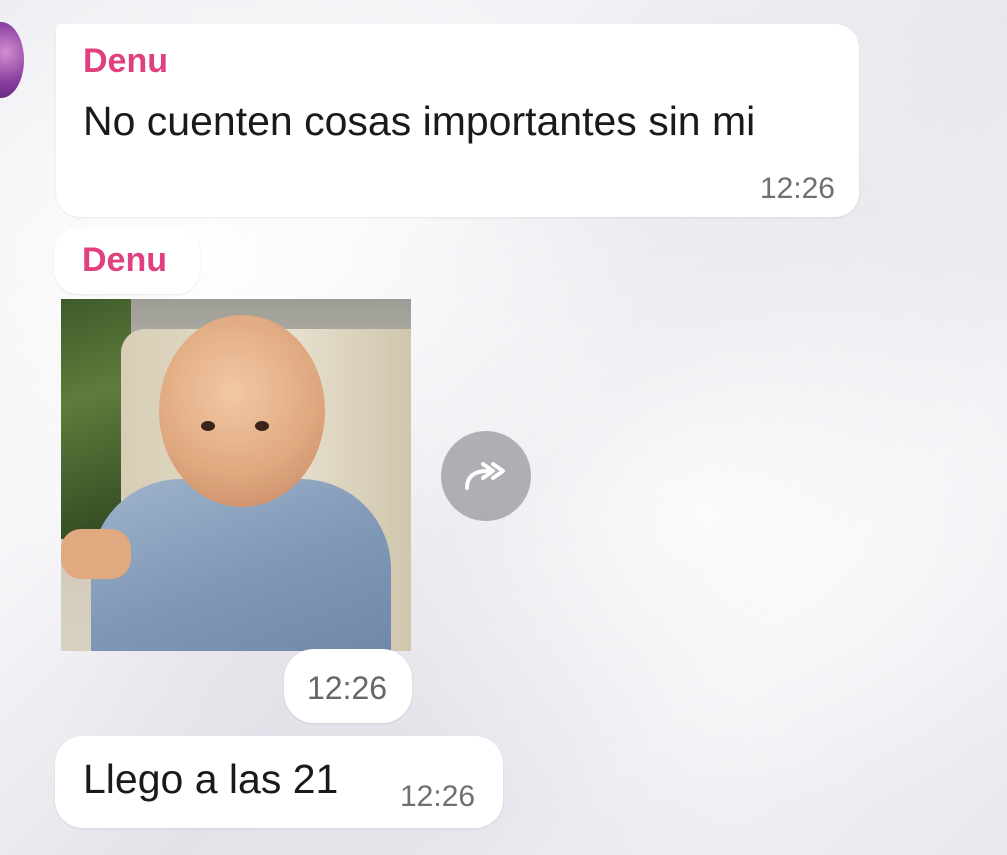 The height and width of the screenshot is (855, 1007). Describe the element at coordinates (96, 554) in the screenshot. I see `photo-arm` at that location.